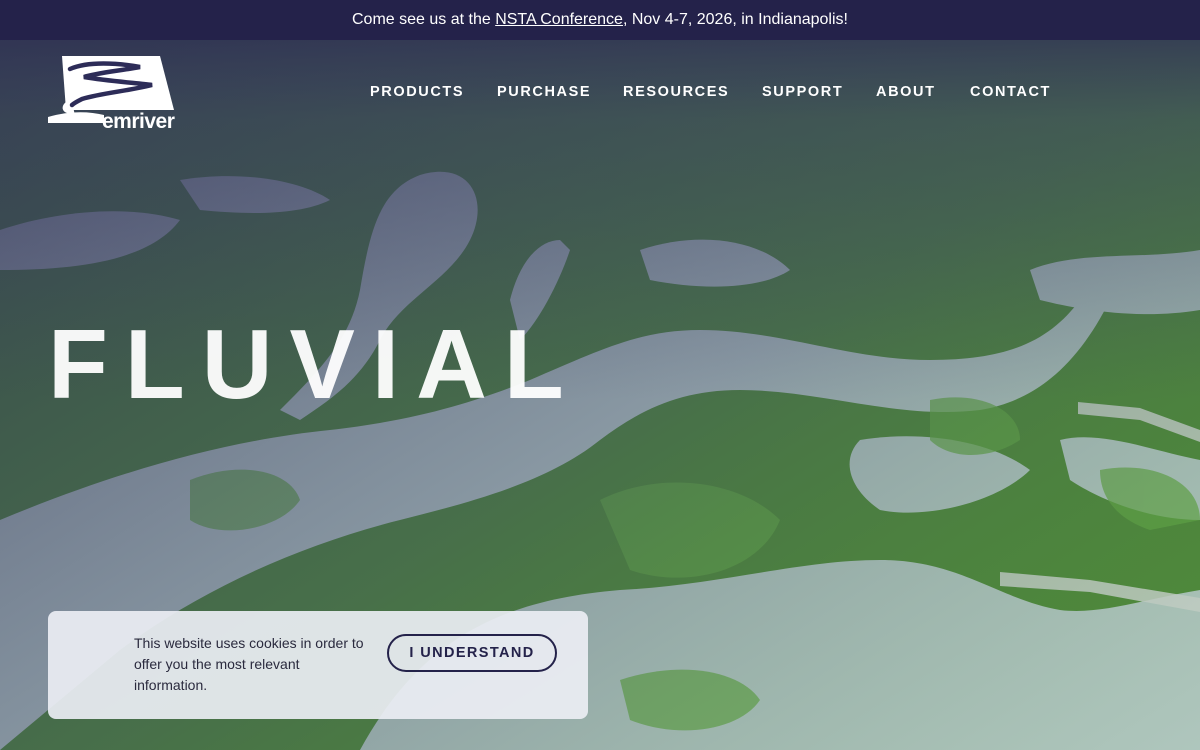  What do you see at coordinates (559, 19) in the screenshot?
I see `nsta-conference-link: NSTA Conference` at bounding box center [559, 19].